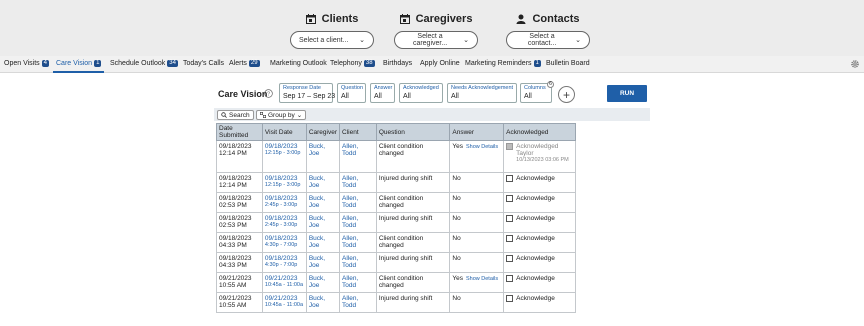 Image resolution: width=864 pixels, height=326 pixels. Describe the element at coordinates (378, 96) in the screenshot. I see `filter-value: All` at that location.